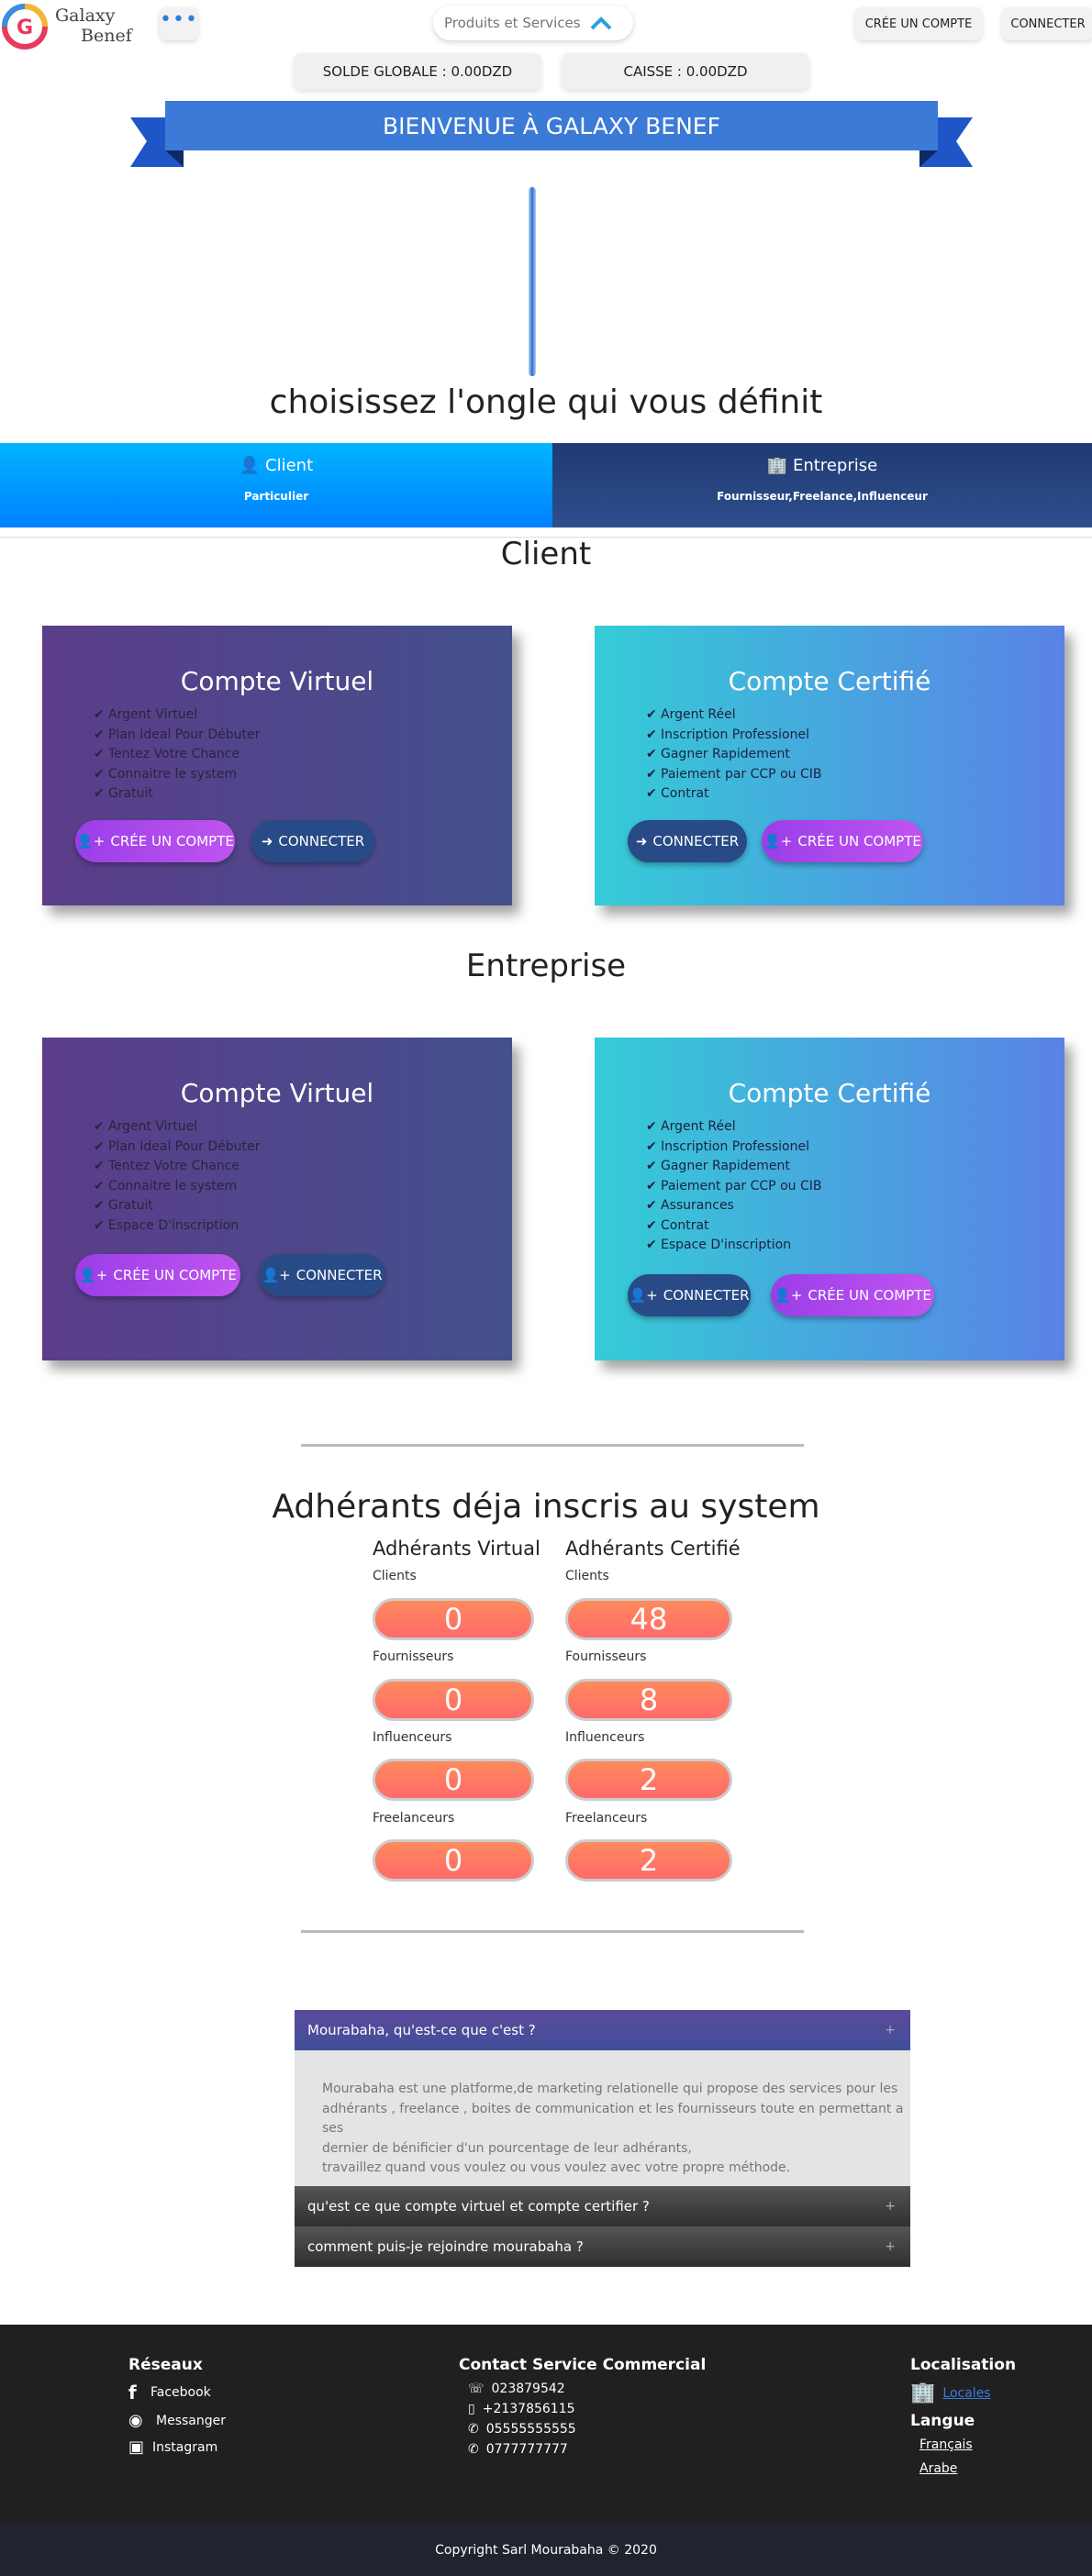 The image size is (1092, 2576). I want to click on chevron-up-icon, so click(601, 23).